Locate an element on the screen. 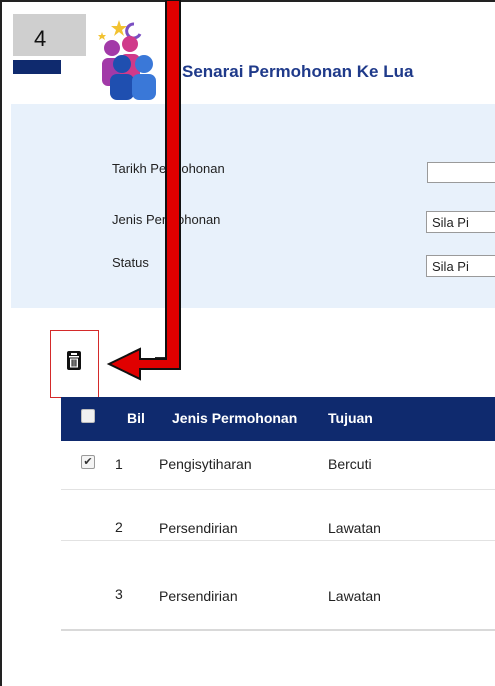 This screenshot has width=495, height=686. table-row: ✔ 1 Pengisytiharan Bercuti is located at coordinates (278, 465).